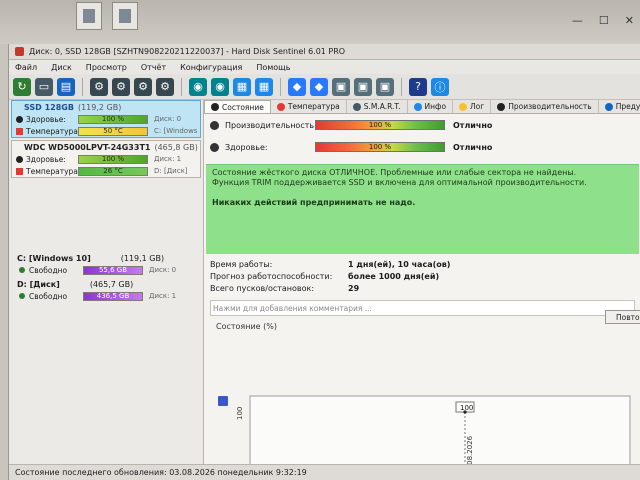  What do you see at coordinates (106, 67) in the screenshot?
I see `menu-view: Просмотр` at bounding box center [106, 67].